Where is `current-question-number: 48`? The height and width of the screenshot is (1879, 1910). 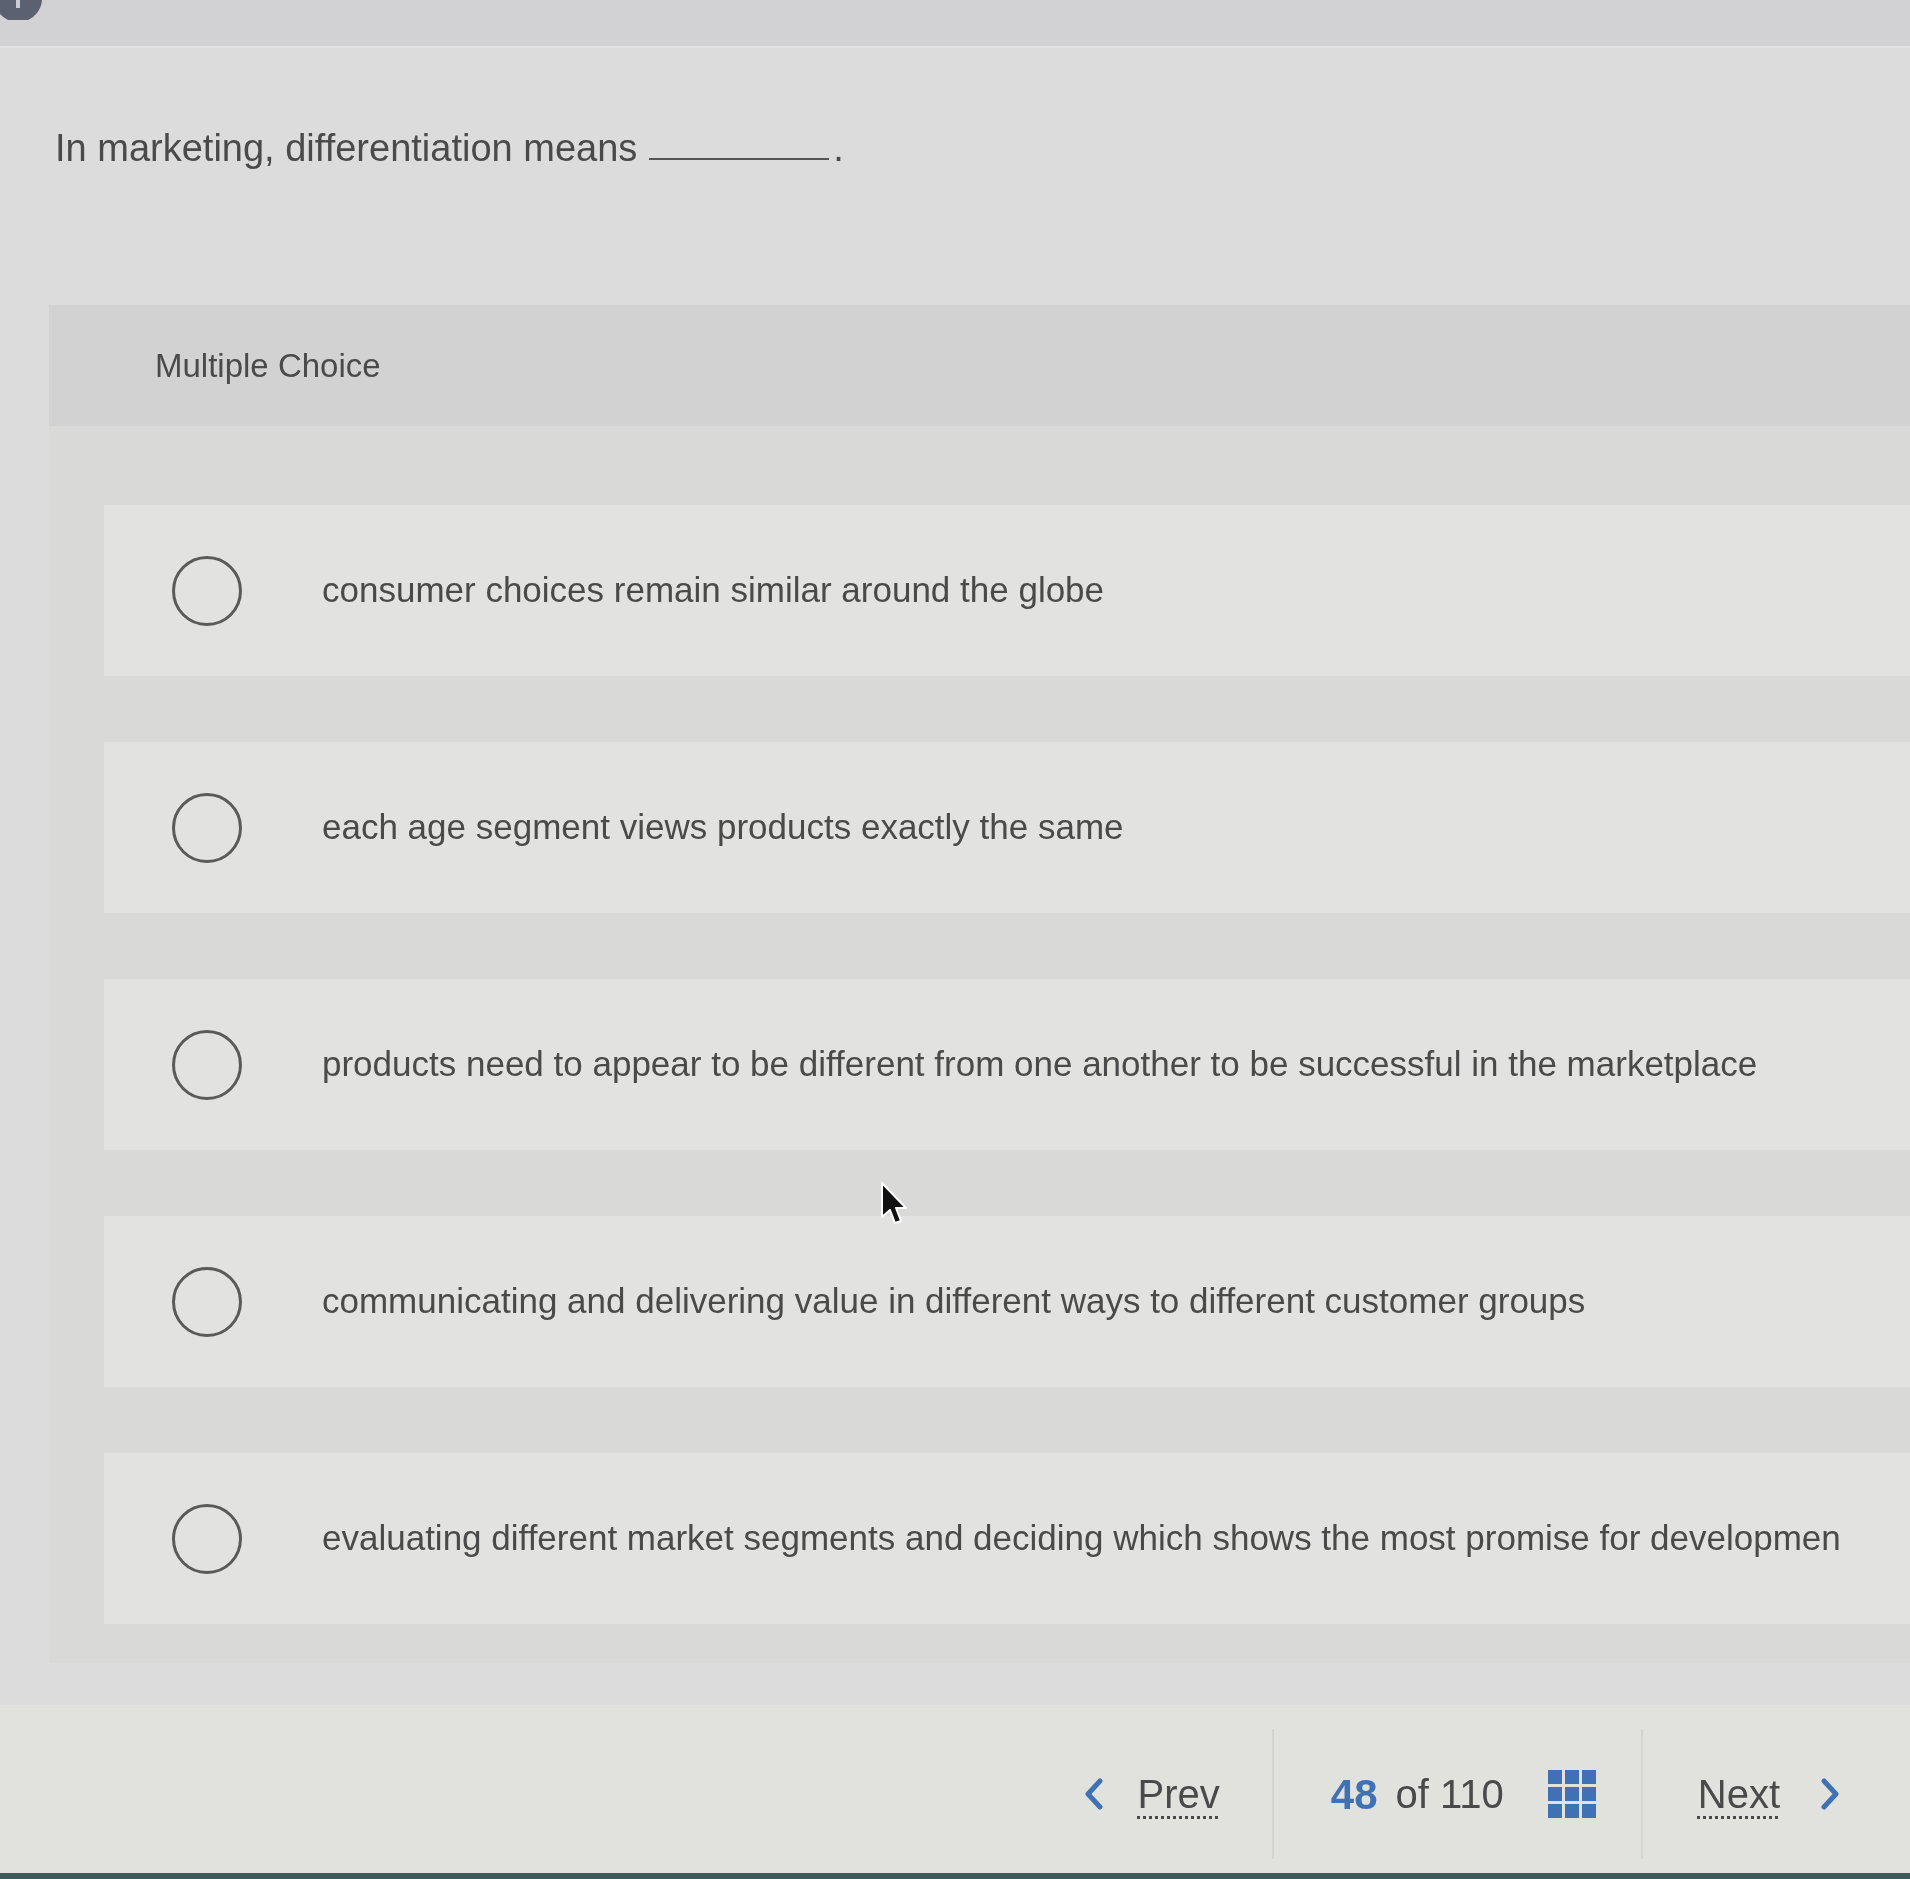 current-question-number: 48 is located at coordinates (1354, 1794).